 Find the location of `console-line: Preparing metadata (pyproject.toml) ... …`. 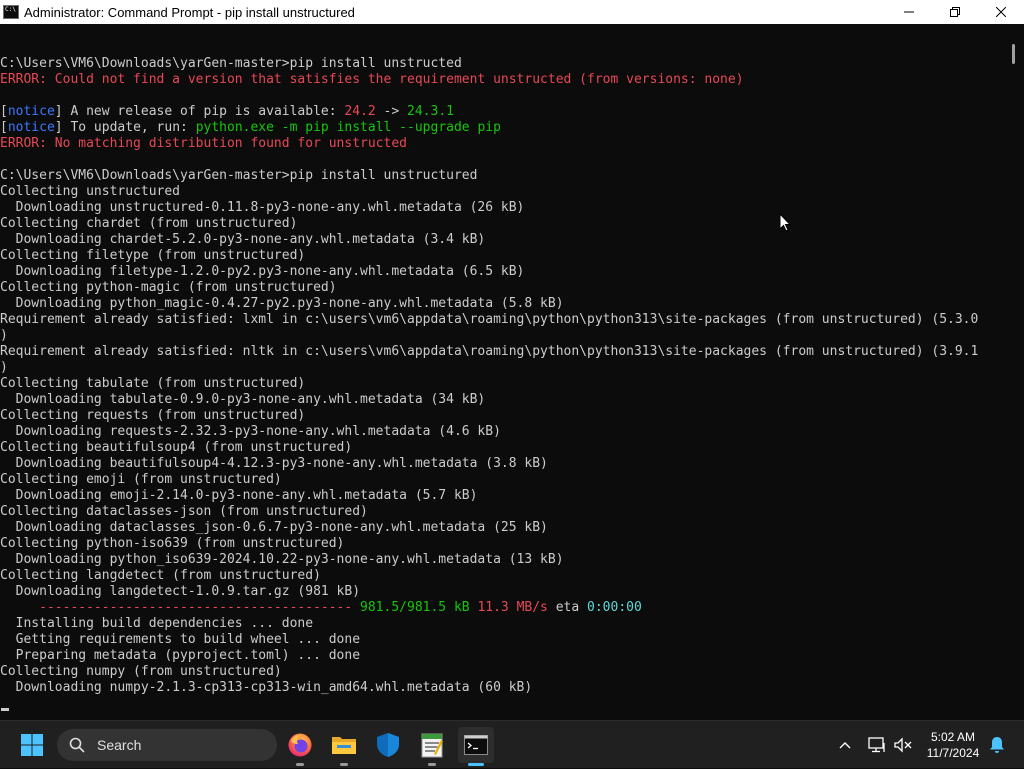

console-line: Preparing metadata (pyproject.toml) ... … is located at coordinates (489, 656).